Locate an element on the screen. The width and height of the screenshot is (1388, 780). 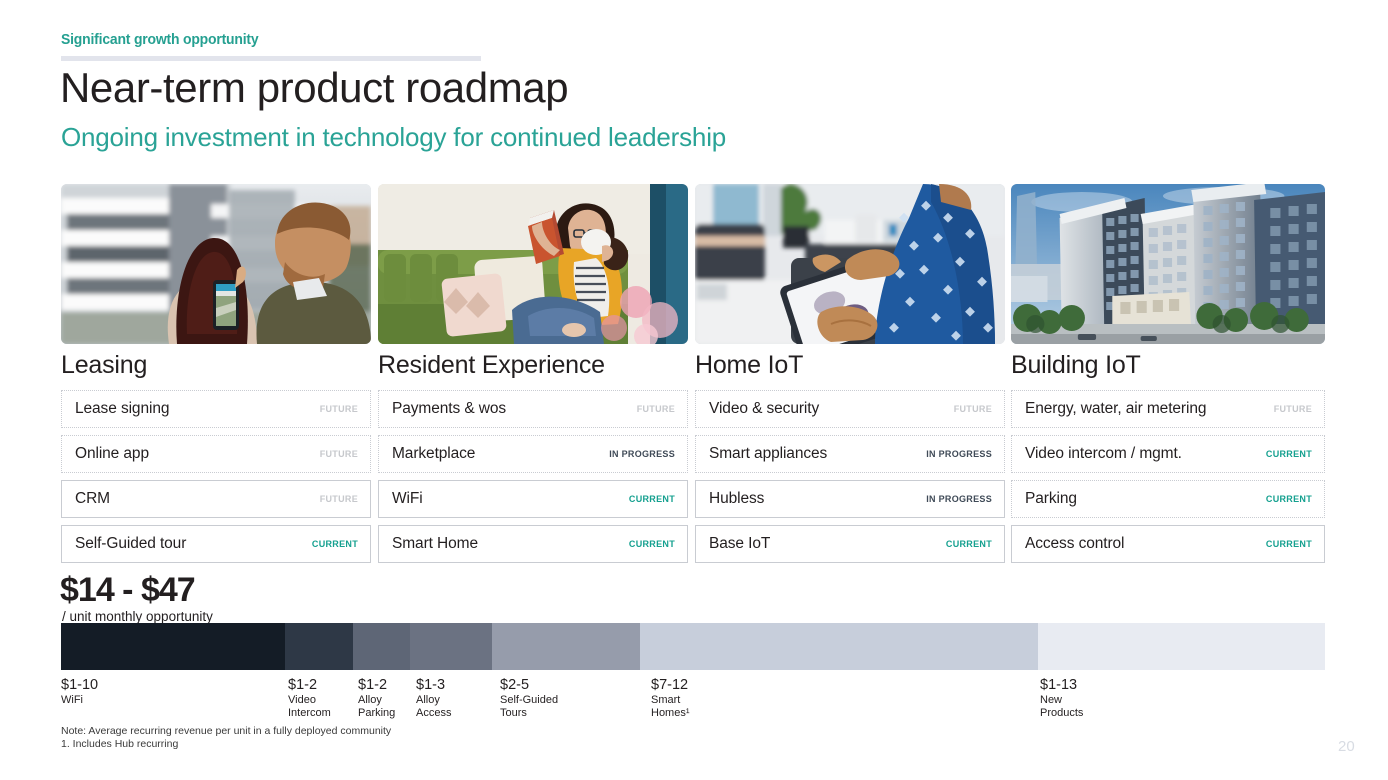
bar-segment-name-line2: Intercom is located at coordinates (309, 713).